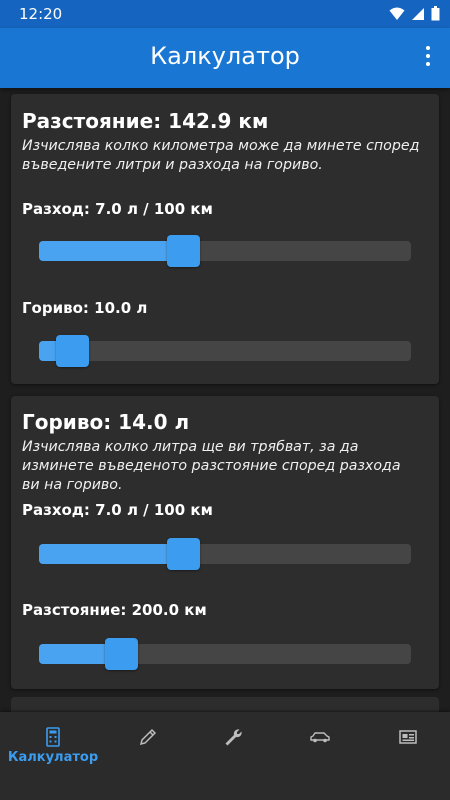 This screenshot has width=450, height=800. Describe the element at coordinates (408, 737) in the screenshot. I see `news-icon` at that location.